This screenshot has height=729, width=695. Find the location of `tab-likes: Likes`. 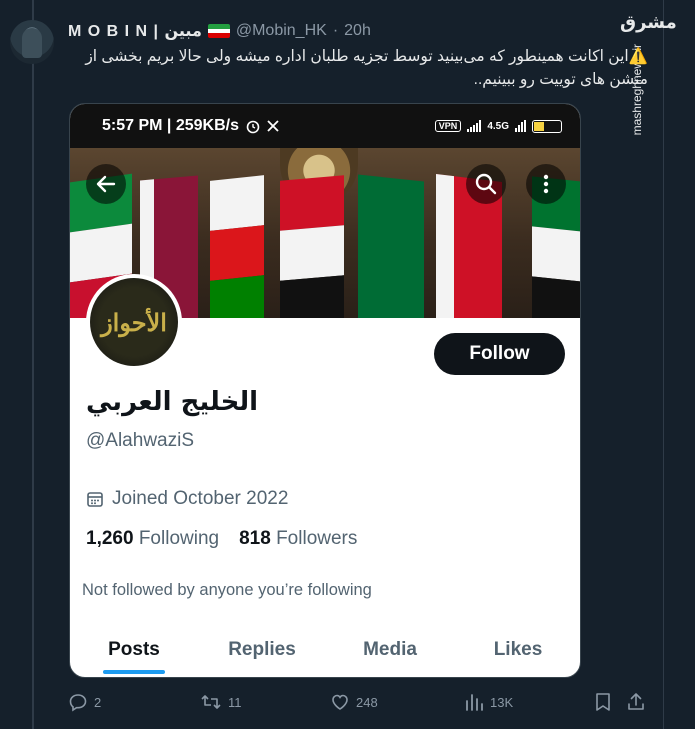

tab-likes: Likes is located at coordinates (517, 649).